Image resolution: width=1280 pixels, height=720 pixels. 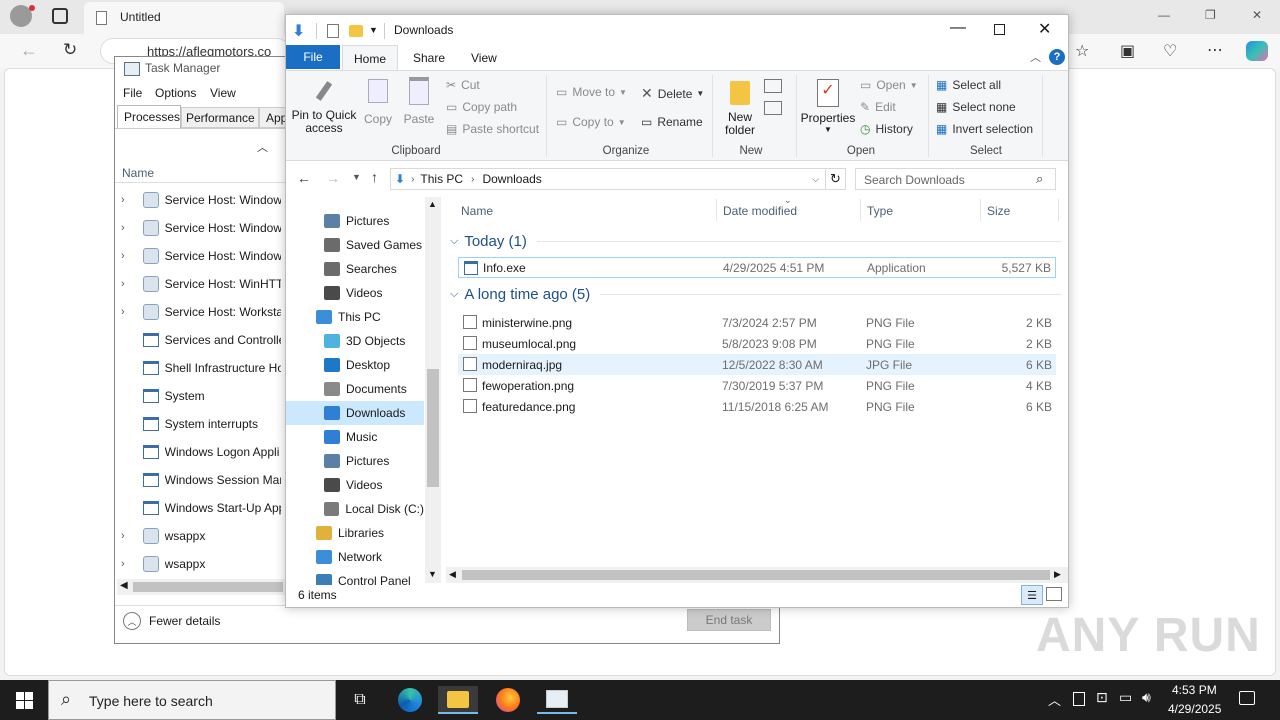 I want to click on scroll-thumb, so click(x=208, y=587).